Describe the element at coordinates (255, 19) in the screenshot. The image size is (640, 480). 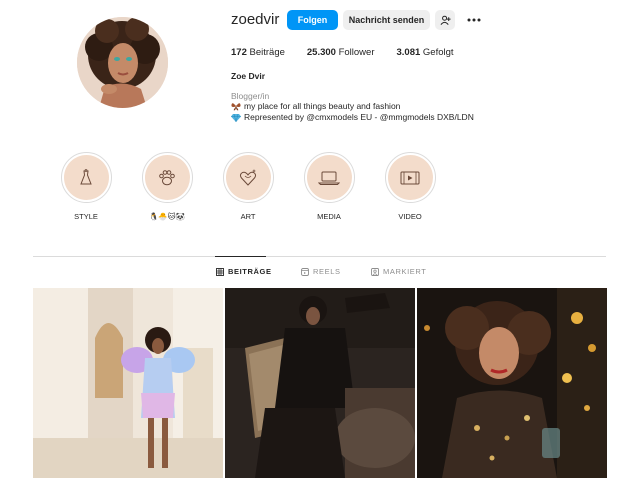
I see `profile-username: zoedvir` at that location.